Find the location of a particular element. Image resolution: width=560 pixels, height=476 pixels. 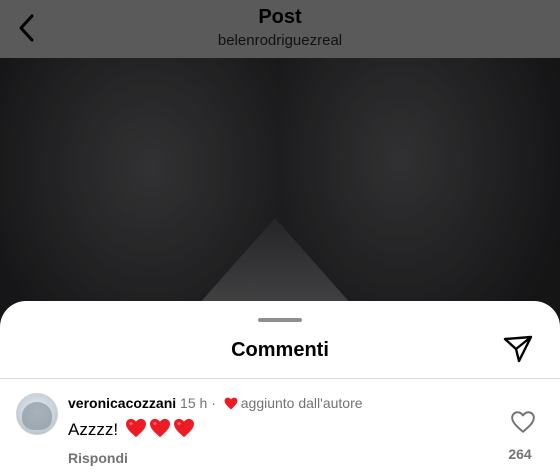

reply-button: Rispondi is located at coordinates (98, 458).